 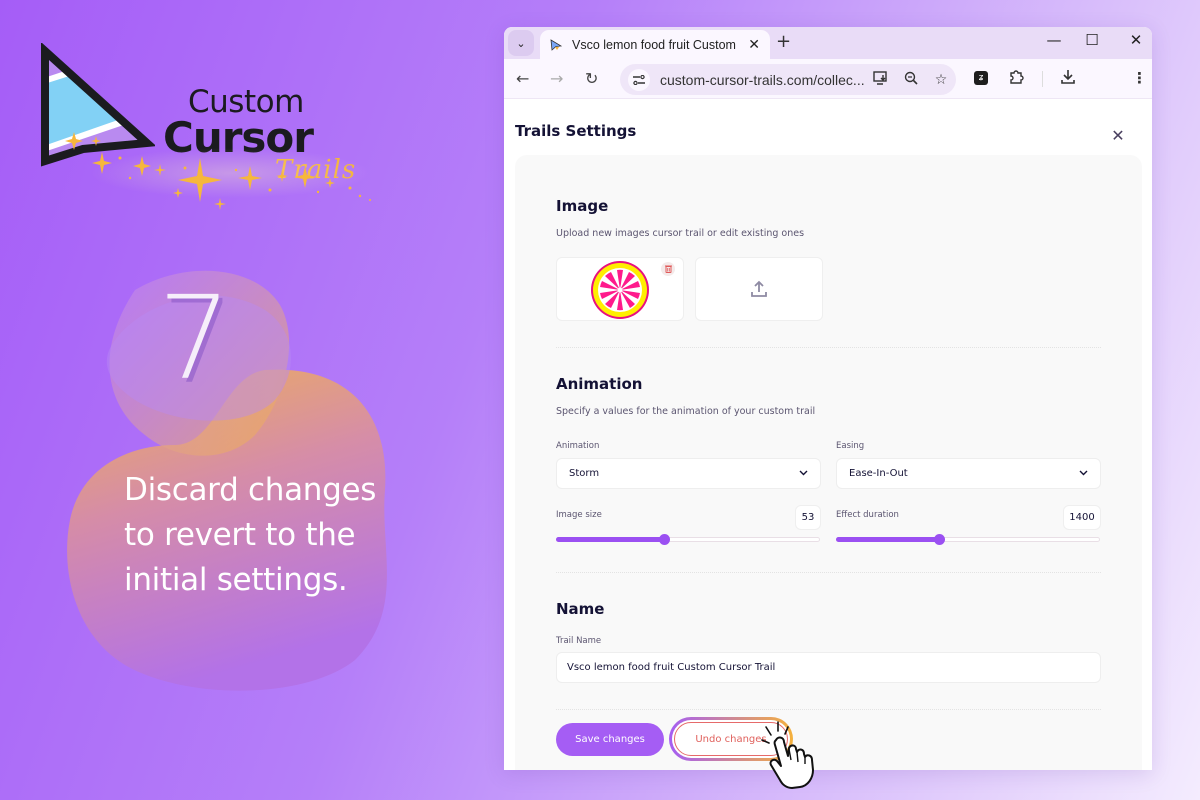 I want to click on tune-icon, so click(x=639, y=79).